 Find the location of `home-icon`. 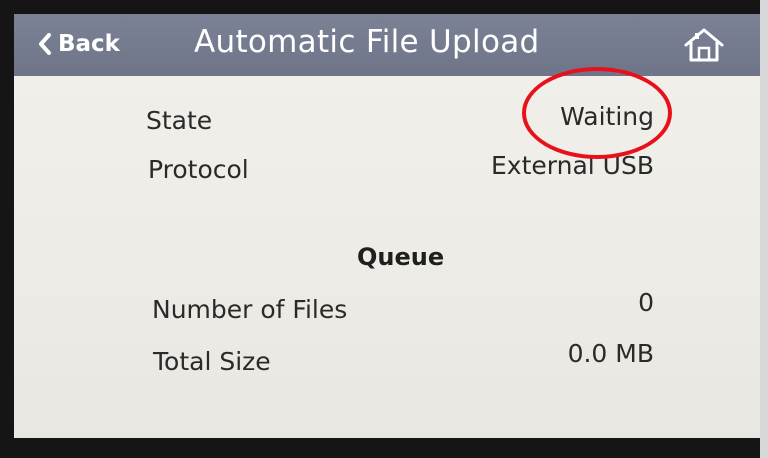

home-icon is located at coordinates (704, 45).